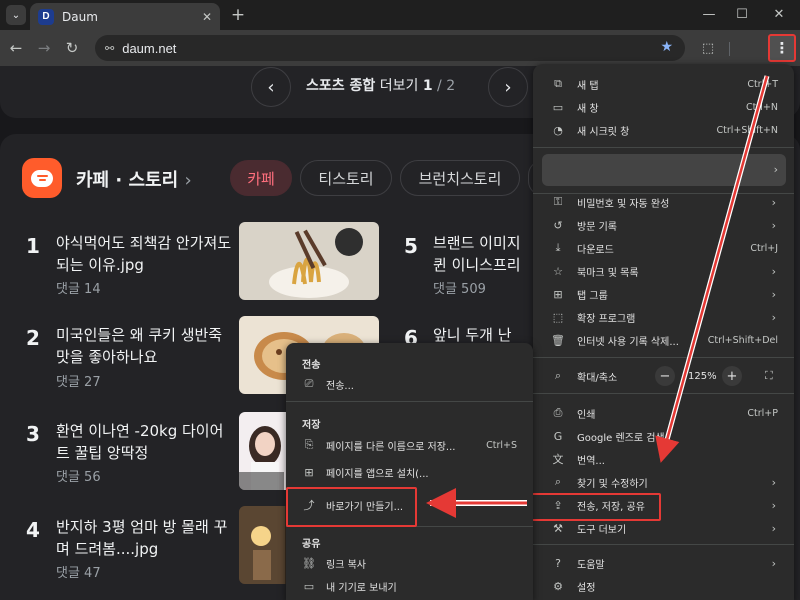 The width and height of the screenshot is (800, 600). I want to click on chevron-left-icon: ‹, so click(271, 87).